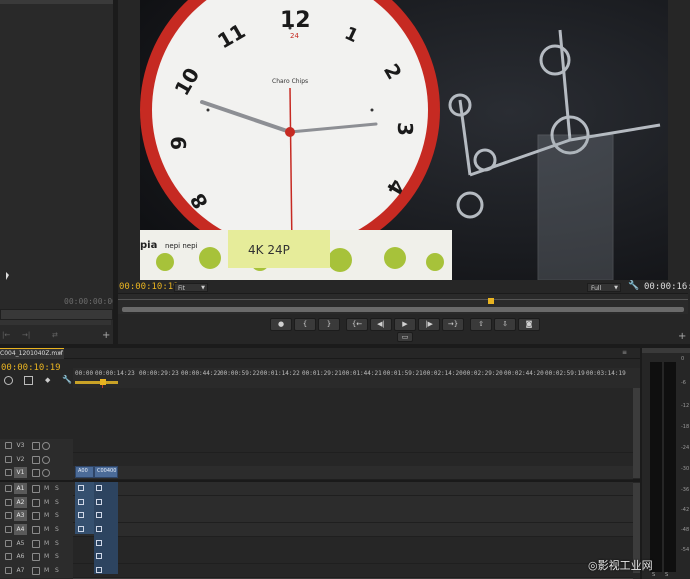 The width and height of the screenshot is (690, 579). Describe the element at coordinates (491, 301) in the screenshot. I see `mini-playhead-icon` at that location.